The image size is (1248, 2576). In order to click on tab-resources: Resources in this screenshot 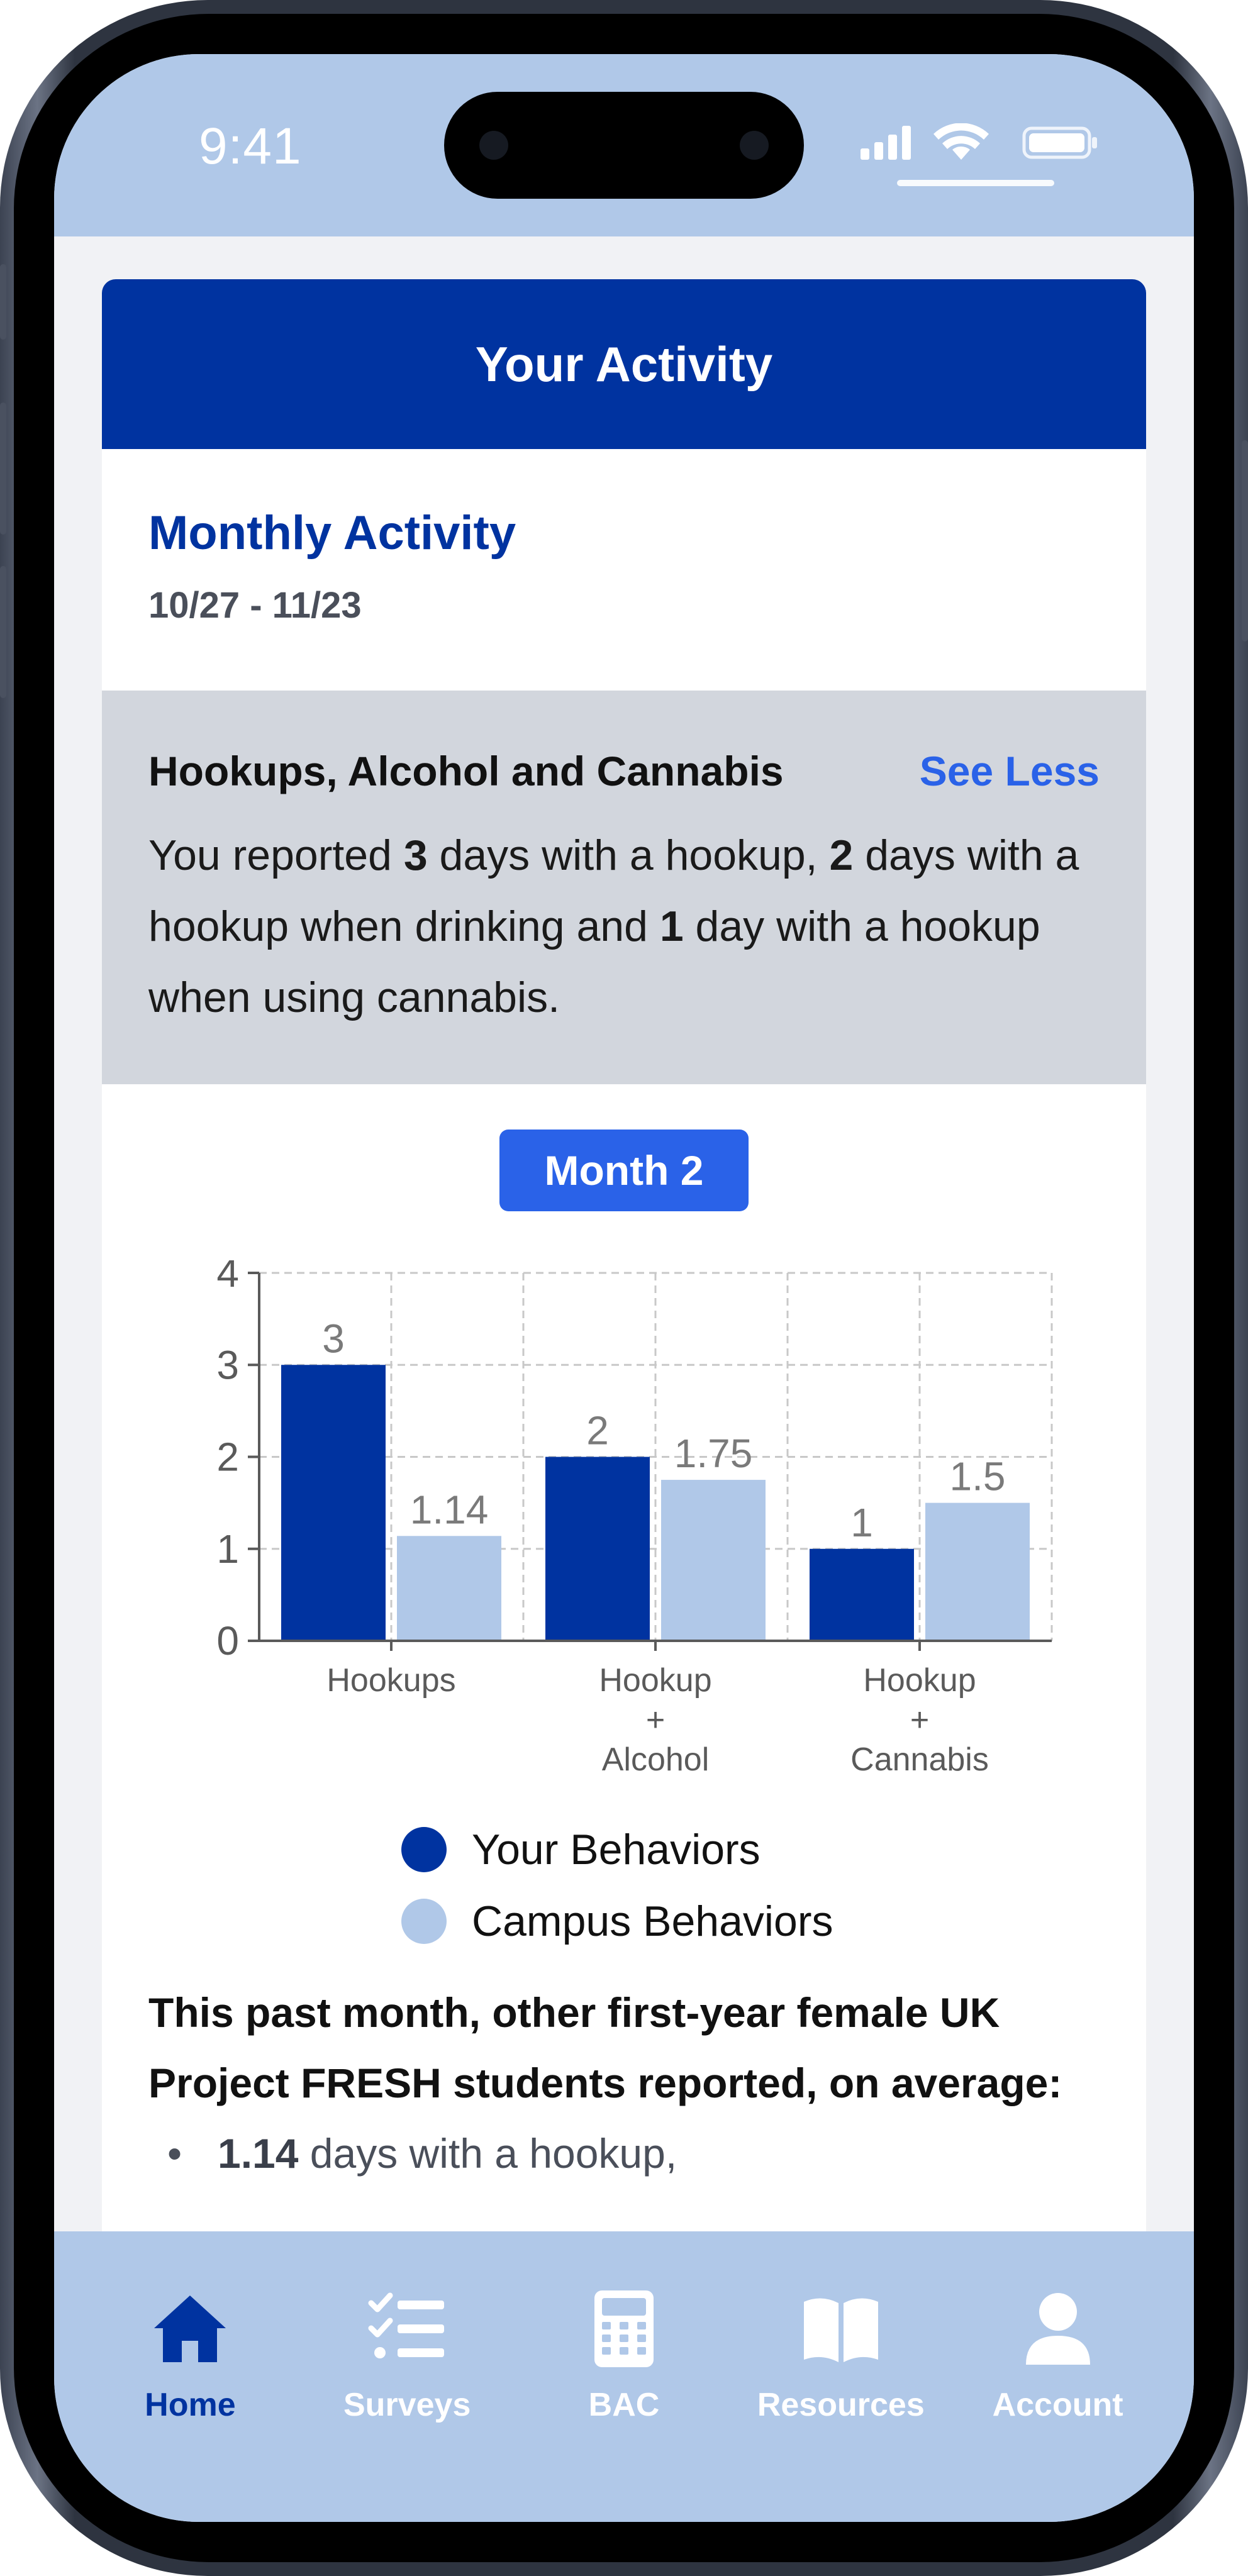, I will do `click(840, 2376)`.